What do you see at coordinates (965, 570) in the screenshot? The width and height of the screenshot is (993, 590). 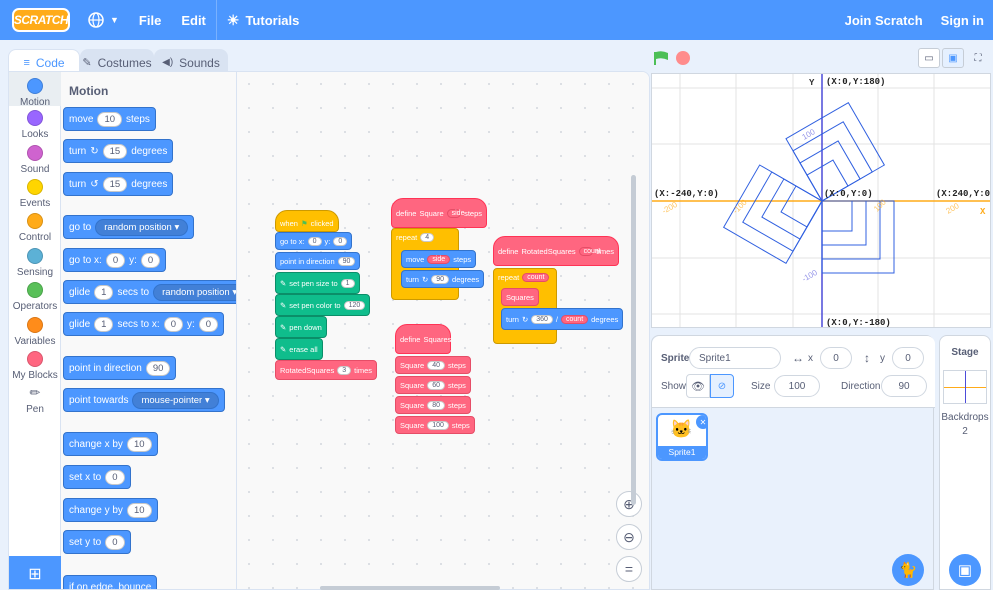 I see `add-backdrop-button: ▣` at bounding box center [965, 570].